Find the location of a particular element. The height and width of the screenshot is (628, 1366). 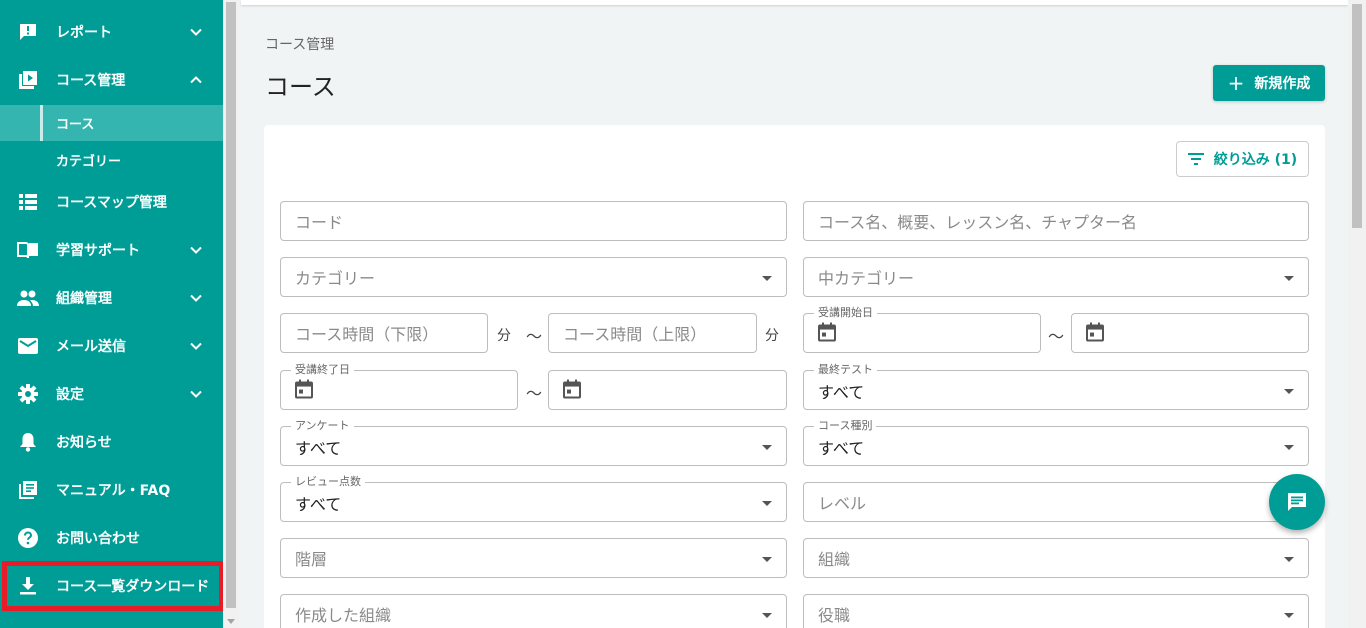

keyword-input: コース名、概要、レッスン名、チャプター名 is located at coordinates (1056, 221).